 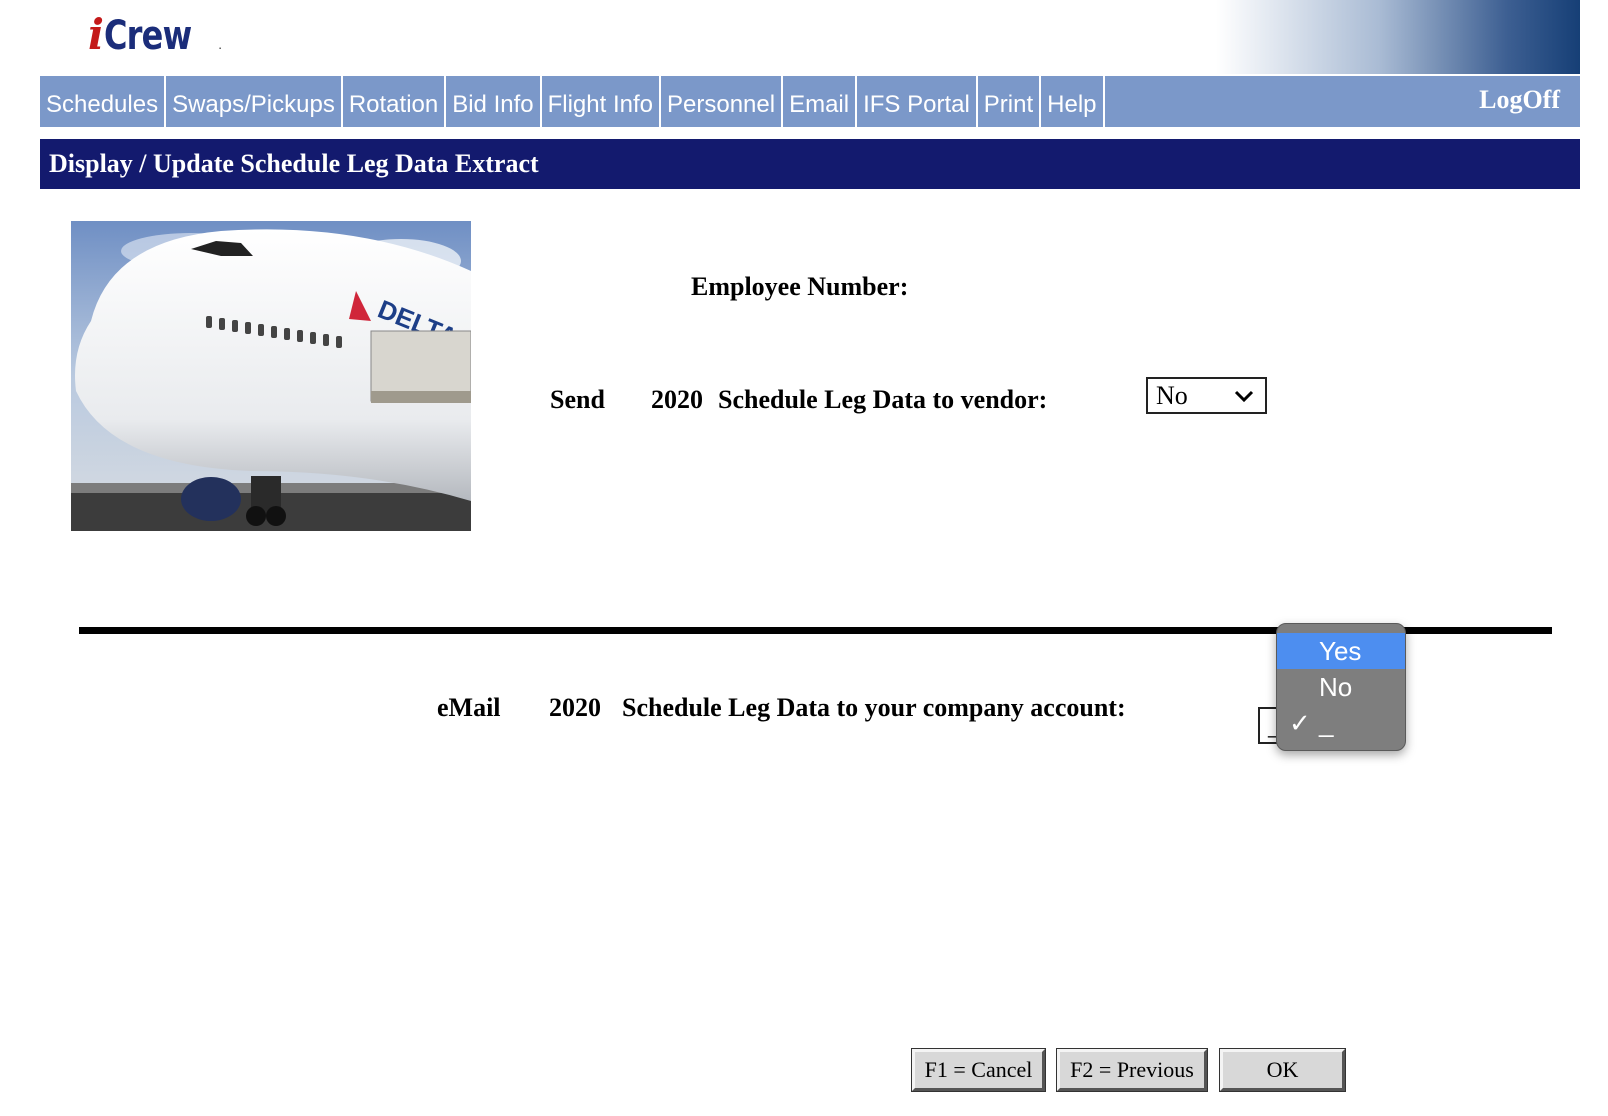 What do you see at coordinates (1172, 395) in the screenshot?
I see `vendor-select-value: No` at bounding box center [1172, 395].